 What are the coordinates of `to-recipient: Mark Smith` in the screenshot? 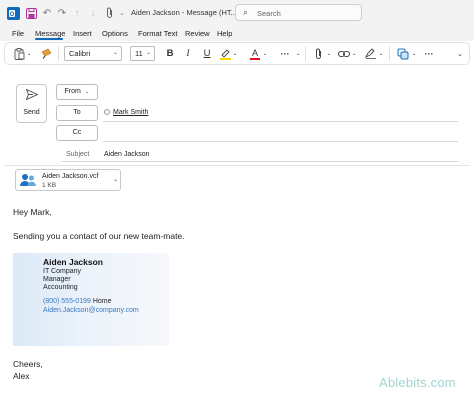 It's located at (126, 112).